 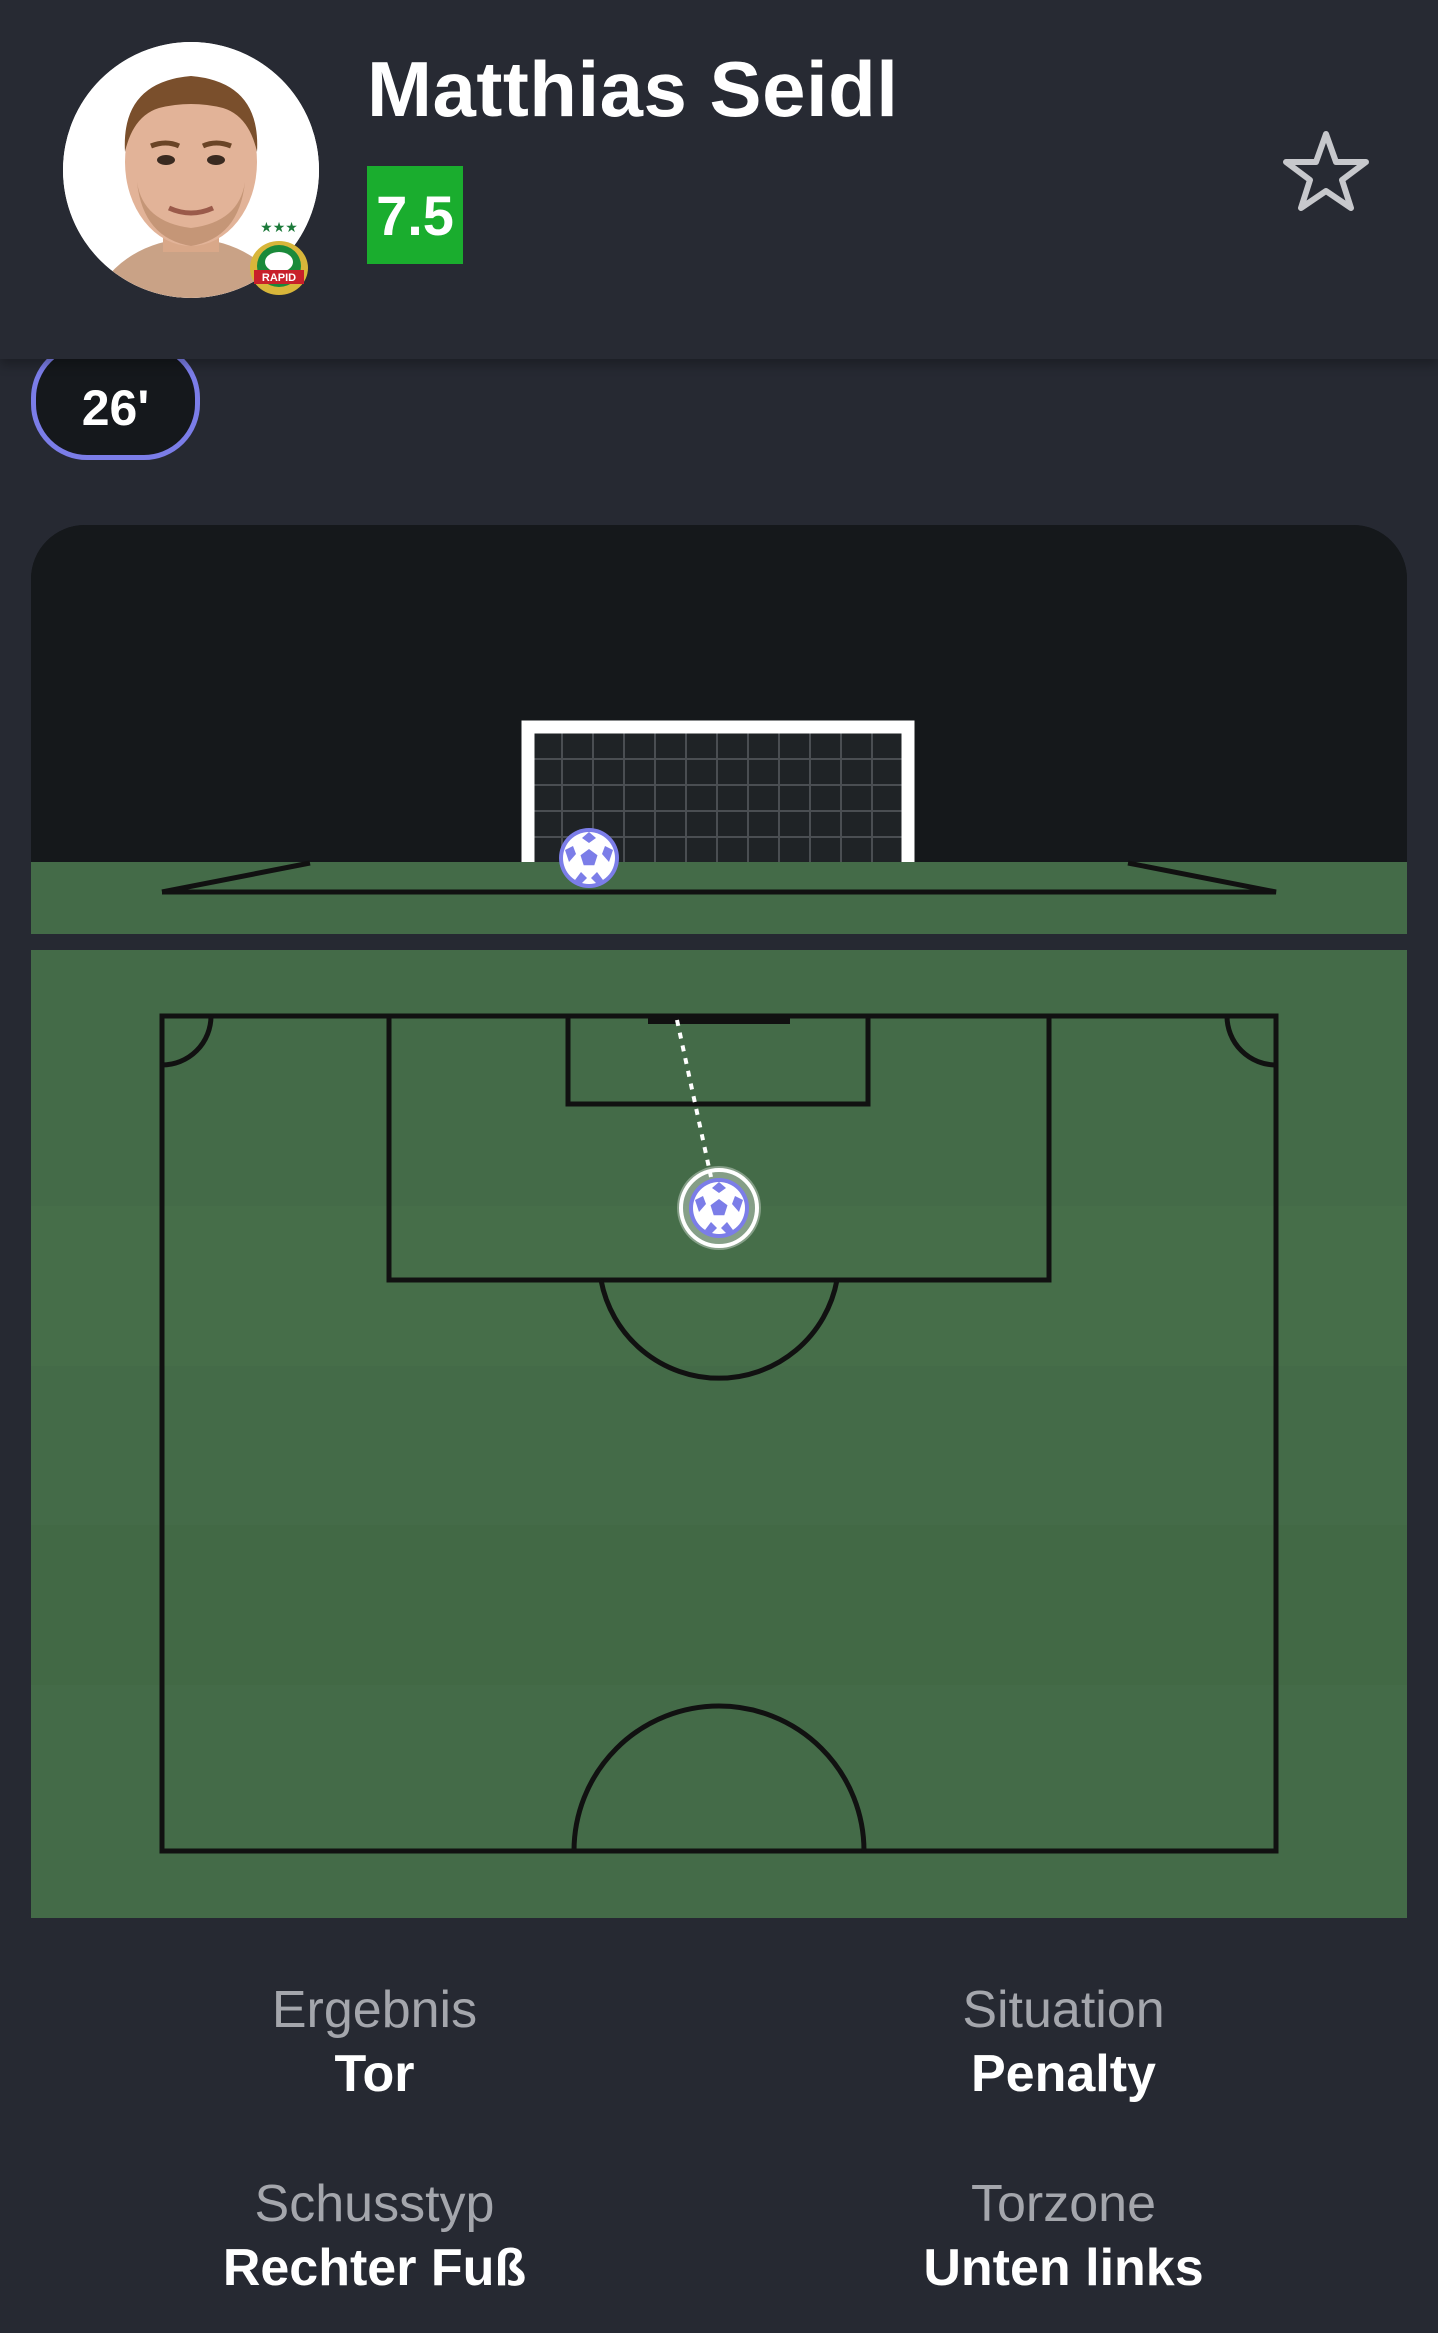 What do you see at coordinates (374, 2268) in the screenshot?
I see `stat-shot-type-value: Rechter Fuß` at bounding box center [374, 2268].